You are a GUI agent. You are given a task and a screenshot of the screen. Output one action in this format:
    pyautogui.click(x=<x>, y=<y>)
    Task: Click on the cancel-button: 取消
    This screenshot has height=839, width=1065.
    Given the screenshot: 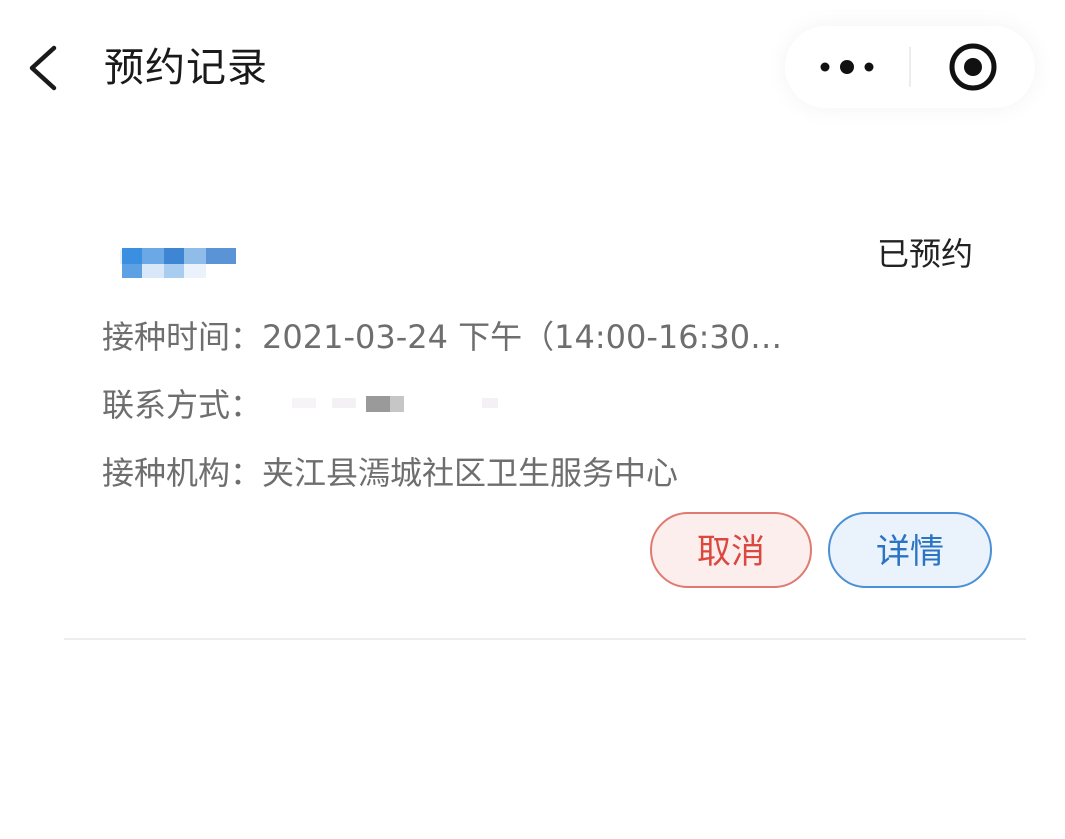 What is the action you would take?
    pyautogui.click(x=731, y=550)
    